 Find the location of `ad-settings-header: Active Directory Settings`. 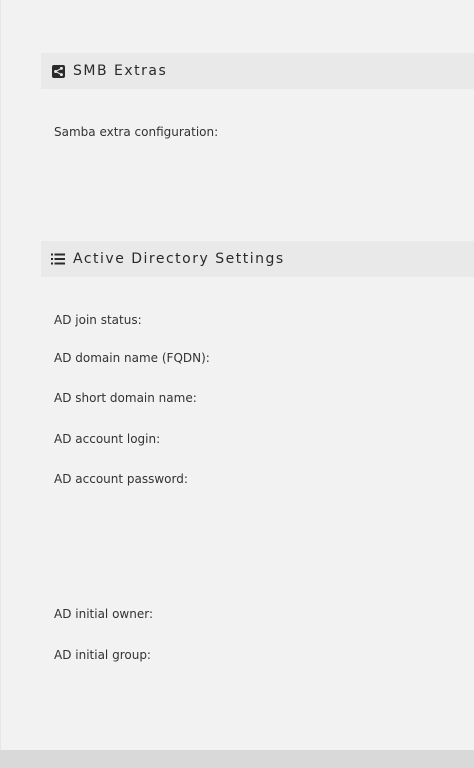

ad-settings-header: Active Directory Settings is located at coordinates (257, 259).